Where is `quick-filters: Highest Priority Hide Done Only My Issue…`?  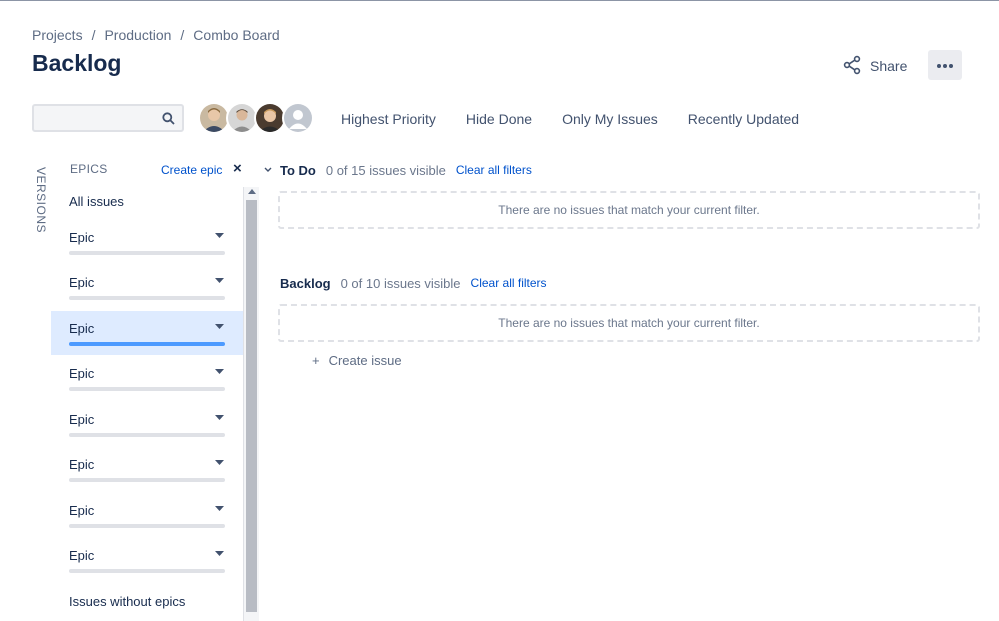
quick-filters: Highest Priority Hide Done Only My Issue… is located at coordinates (574, 119).